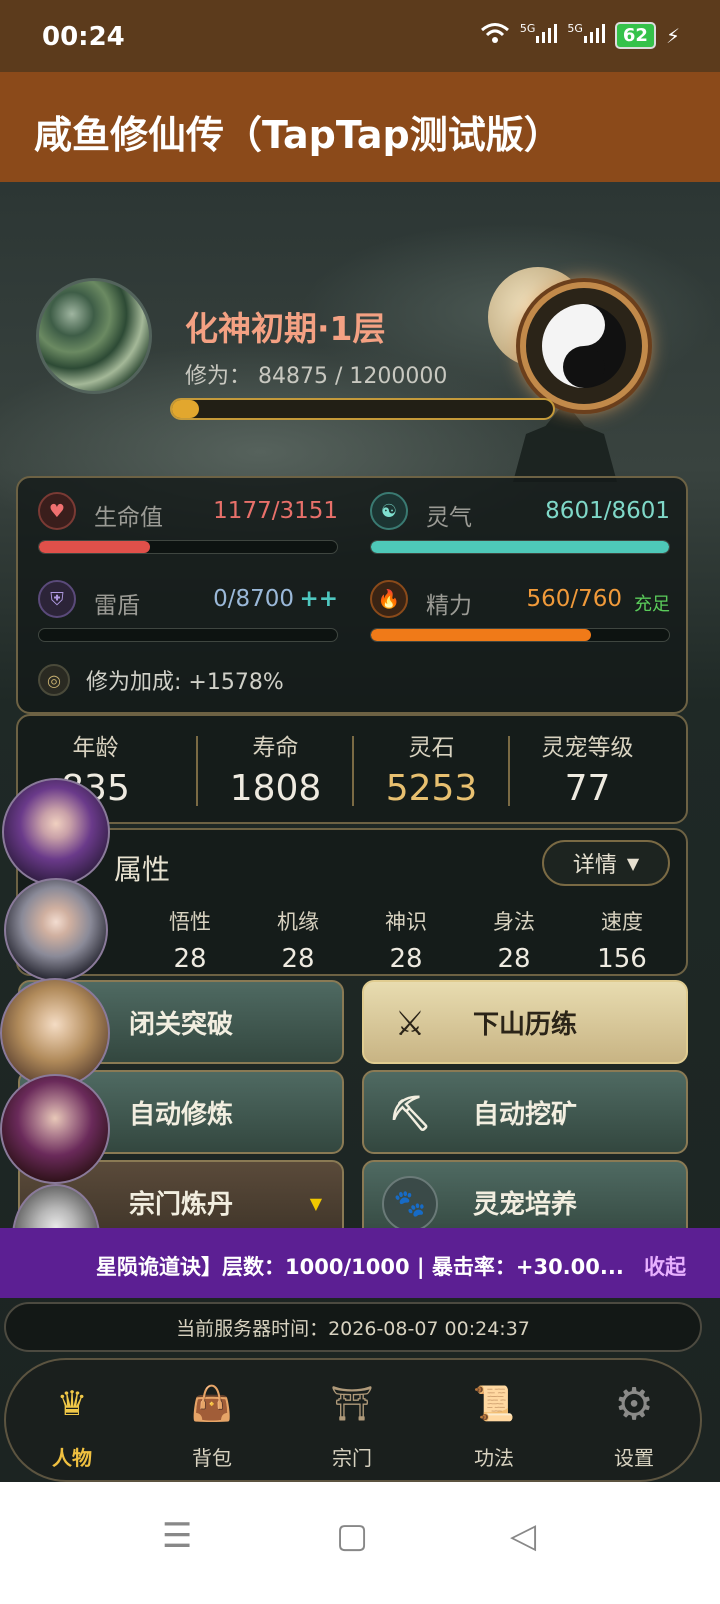 Image resolution: width=720 pixels, height=1604 pixels. What do you see at coordinates (634, 1404) in the screenshot?
I see `gear-icon: ⚙` at bounding box center [634, 1404].